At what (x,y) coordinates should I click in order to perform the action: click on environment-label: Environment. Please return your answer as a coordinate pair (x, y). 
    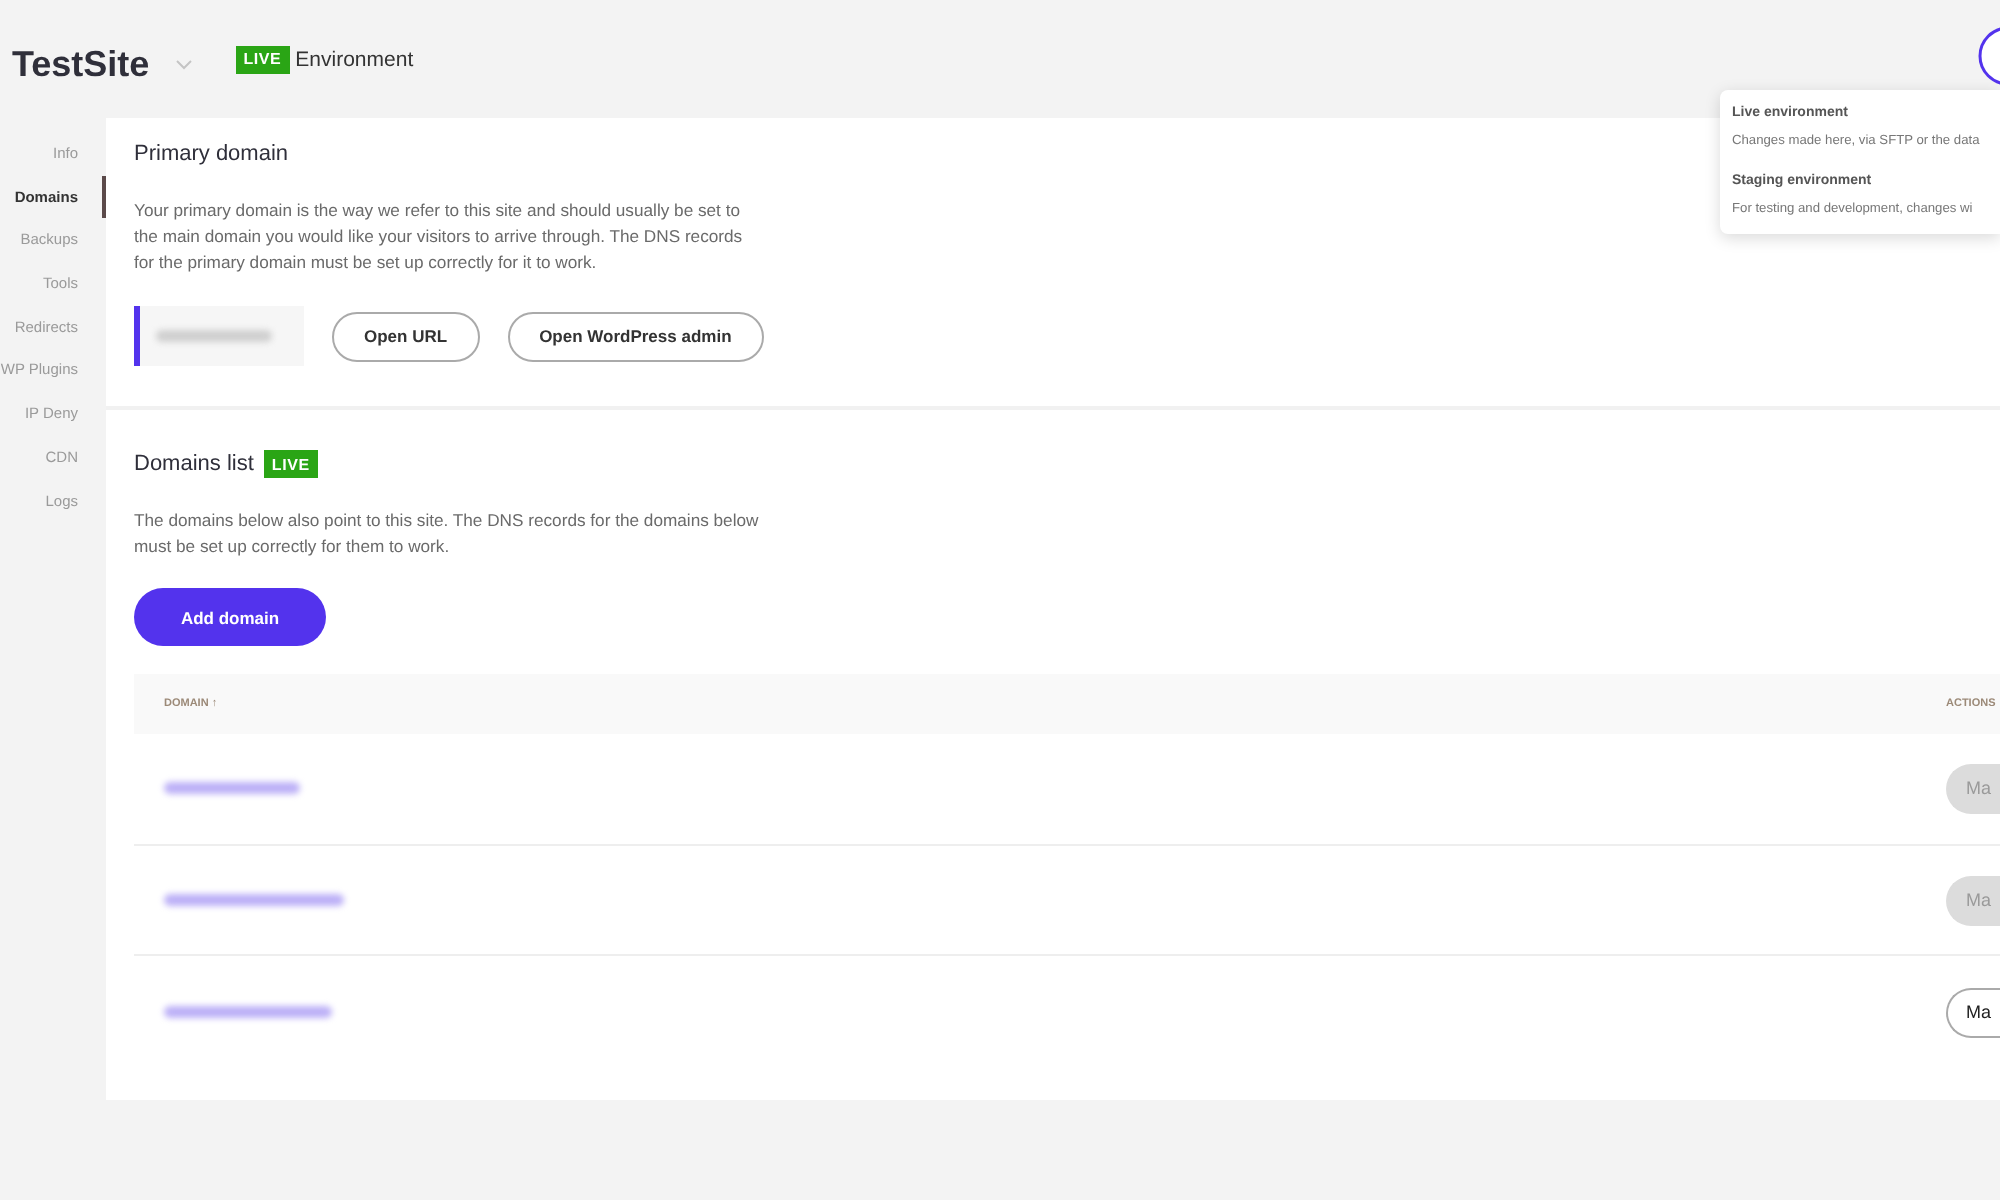
    Looking at the image, I should click on (354, 59).